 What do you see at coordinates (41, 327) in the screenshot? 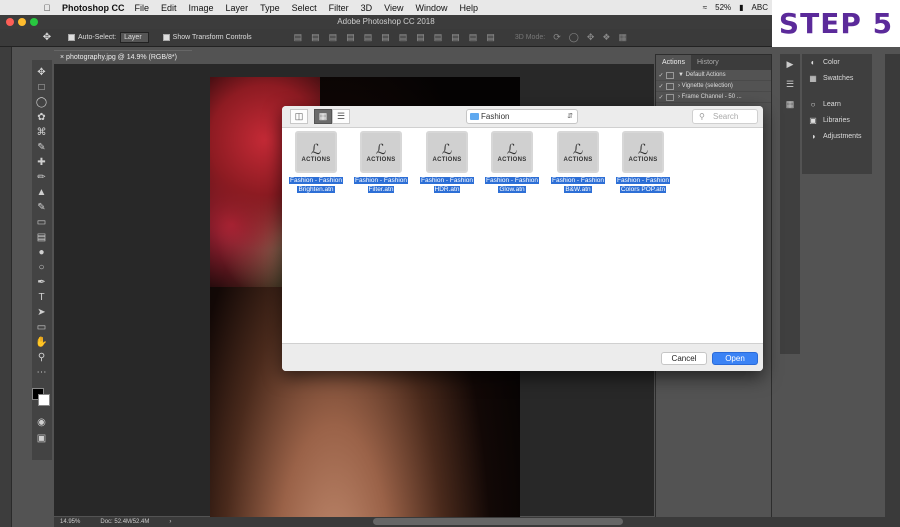
I see `rectangle-tool: ▭` at bounding box center [41, 327].